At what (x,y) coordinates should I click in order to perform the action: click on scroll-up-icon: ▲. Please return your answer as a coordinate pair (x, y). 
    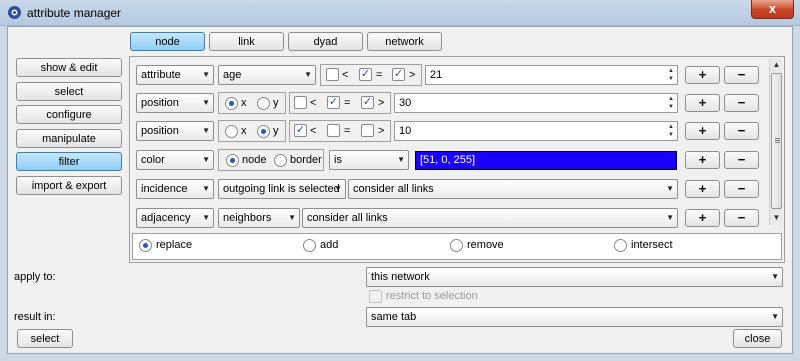
    Looking at the image, I should click on (776, 65).